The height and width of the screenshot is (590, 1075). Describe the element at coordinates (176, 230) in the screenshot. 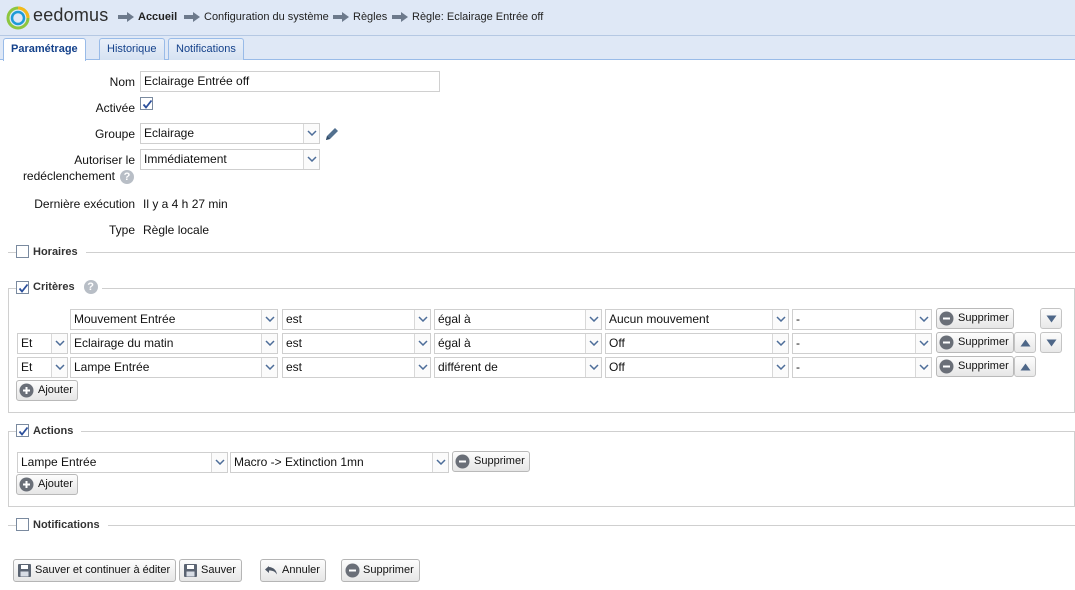

I see `type-value: Règle locale` at that location.